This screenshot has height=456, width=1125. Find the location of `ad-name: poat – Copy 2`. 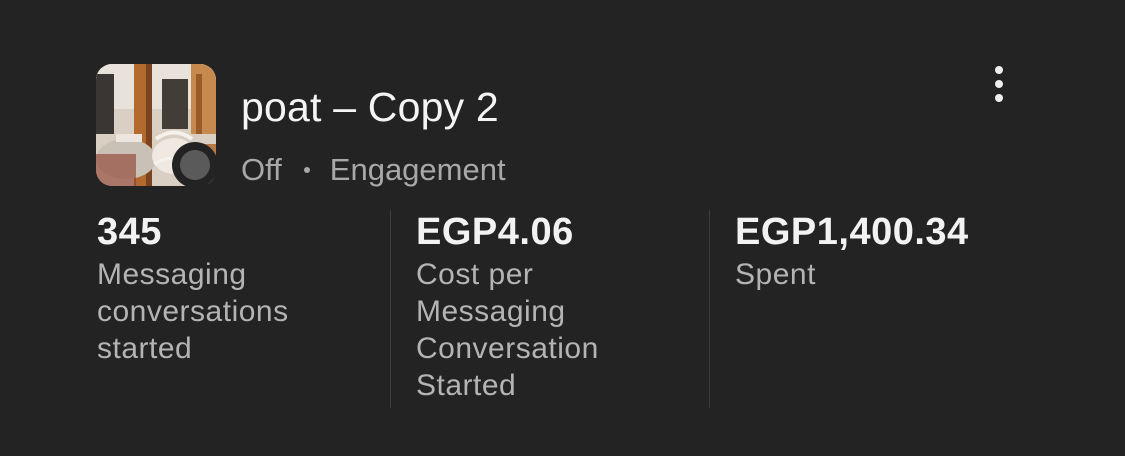

ad-name: poat – Copy 2 is located at coordinates (370, 107).